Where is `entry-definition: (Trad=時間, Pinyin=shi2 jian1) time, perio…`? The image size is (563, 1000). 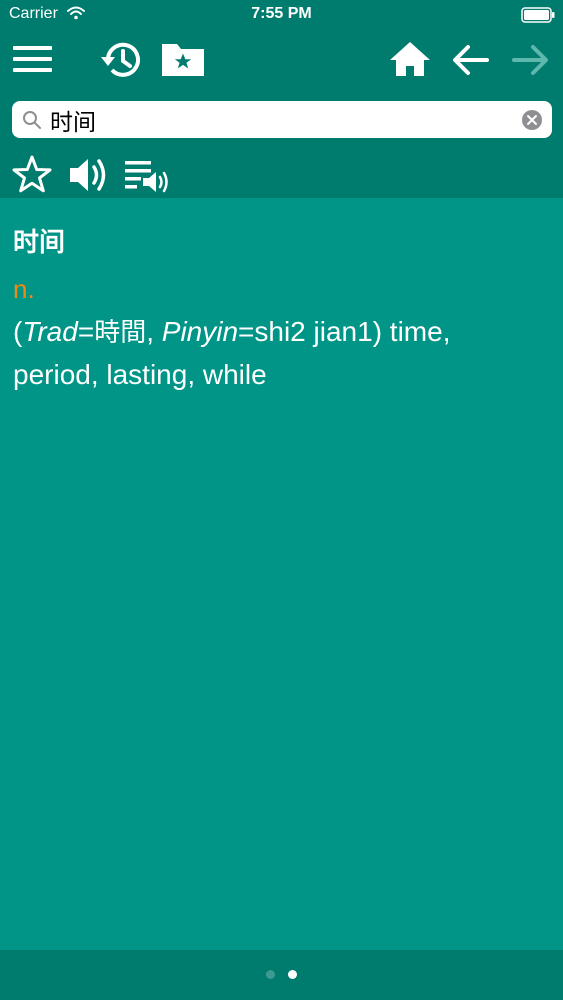 entry-definition: (Trad=時間, Pinyin=shi2 jian1) time, perio… is located at coordinates (273, 353).